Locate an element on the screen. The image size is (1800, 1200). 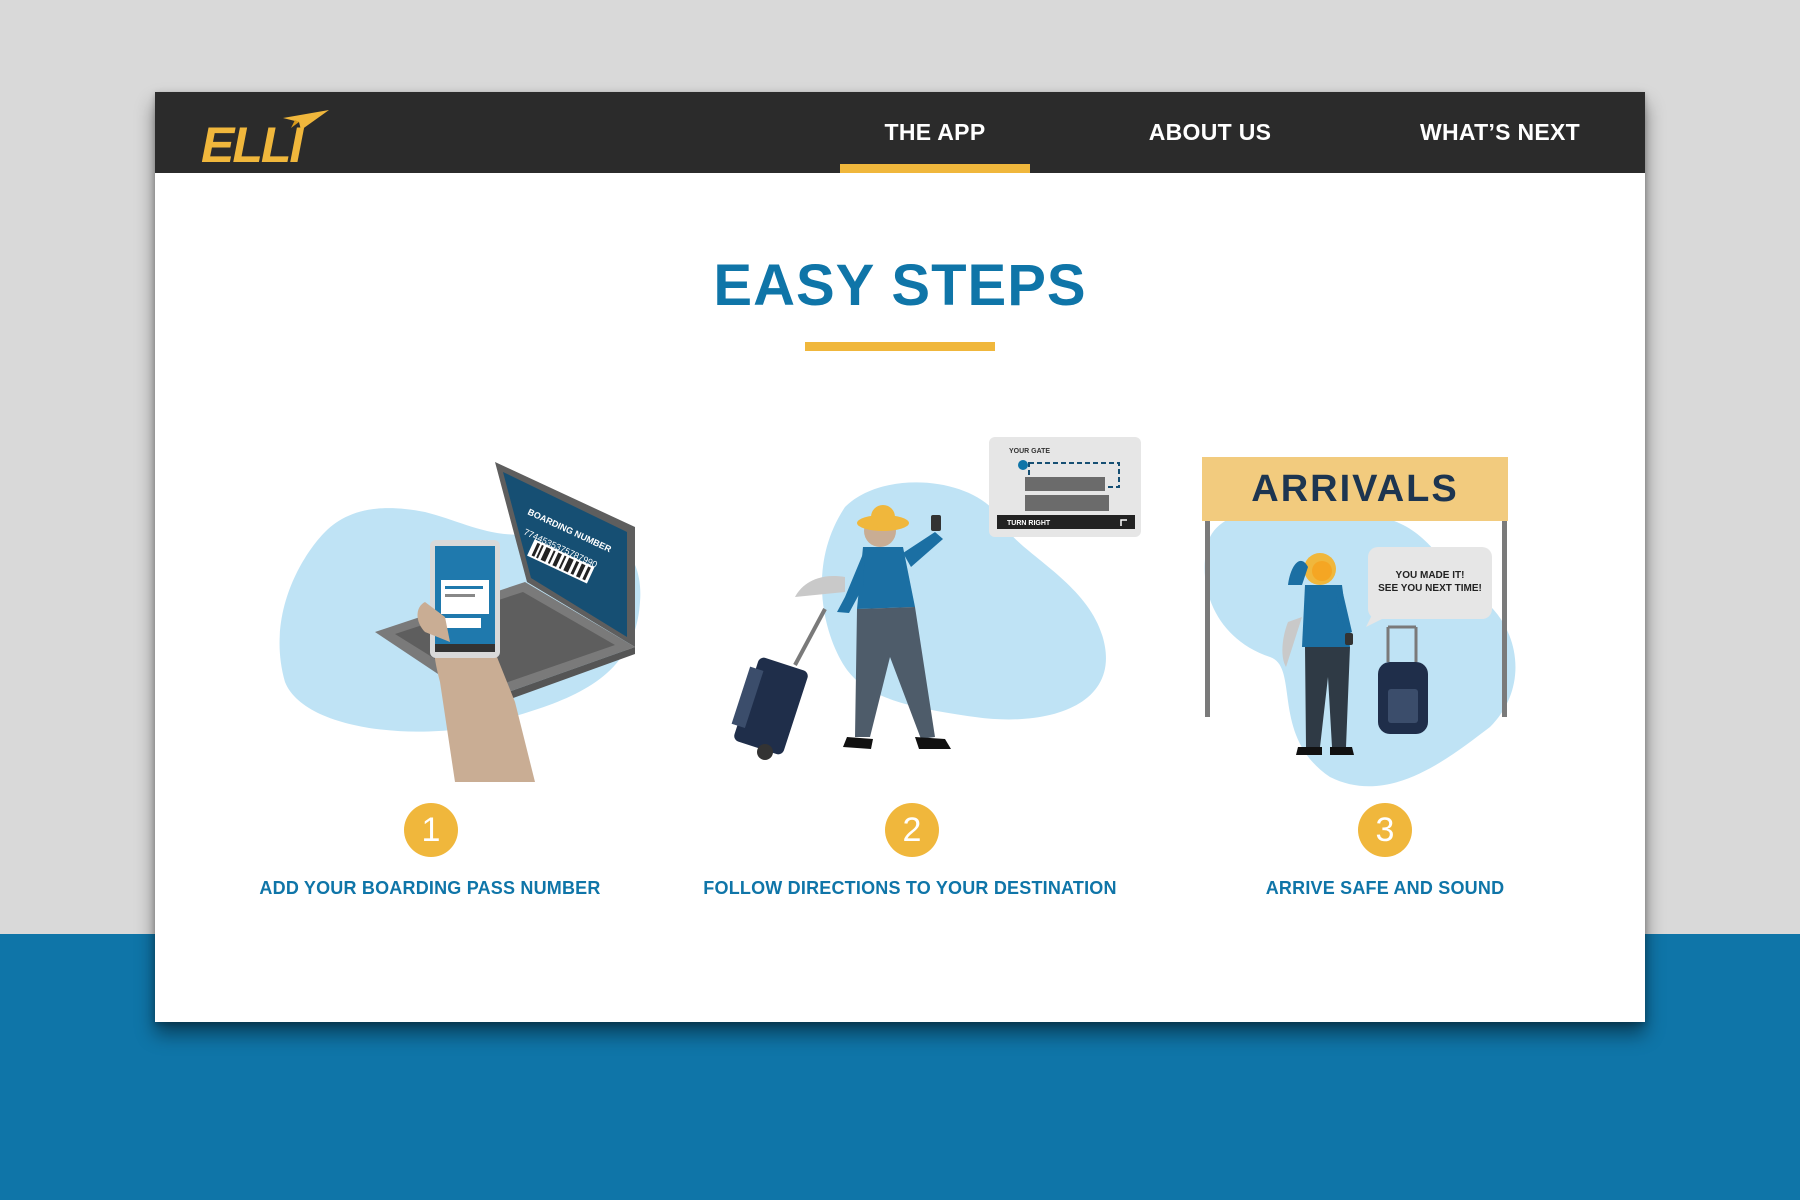
svg-text: YOUR GATE is located at coordinates (1029, 451).